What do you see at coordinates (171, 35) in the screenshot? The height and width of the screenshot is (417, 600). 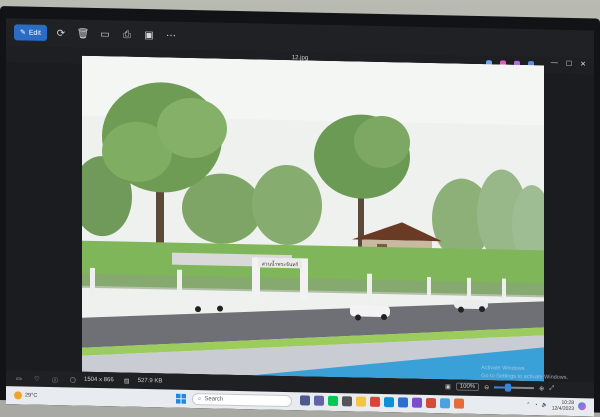 I see `more-icon: ⋯` at bounding box center [171, 35].